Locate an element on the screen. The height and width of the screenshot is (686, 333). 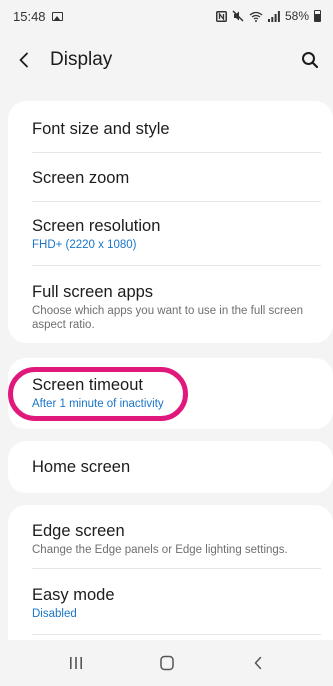
search-button is located at coordinates (304, 60).